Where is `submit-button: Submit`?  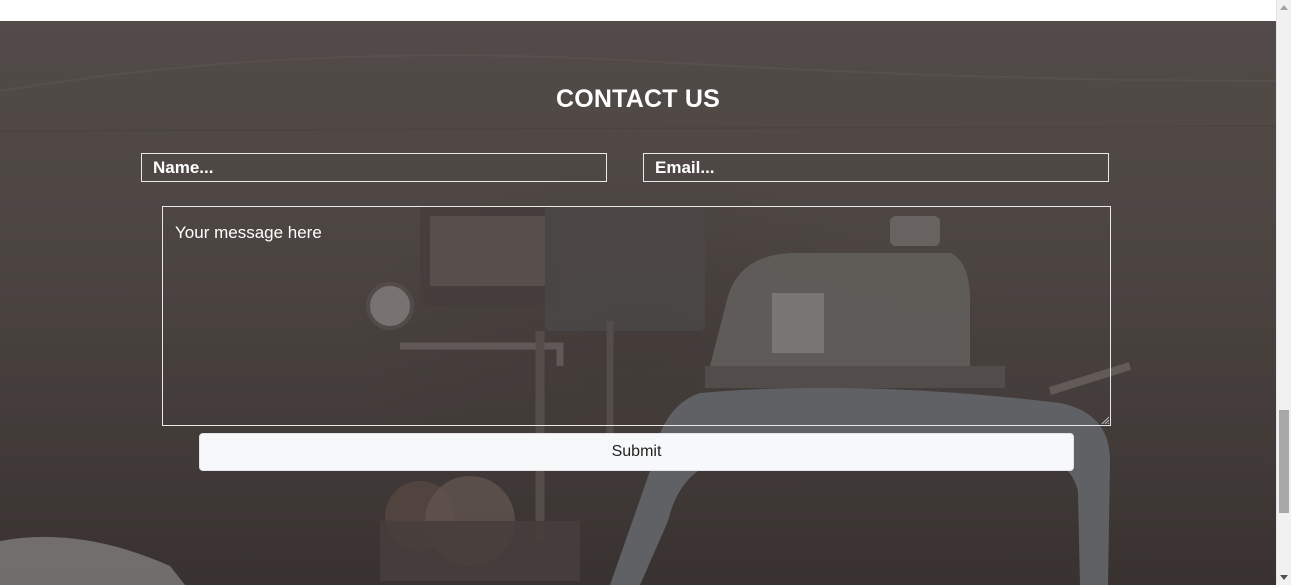
submit-button: Submit is located at coordinates (636, 452).